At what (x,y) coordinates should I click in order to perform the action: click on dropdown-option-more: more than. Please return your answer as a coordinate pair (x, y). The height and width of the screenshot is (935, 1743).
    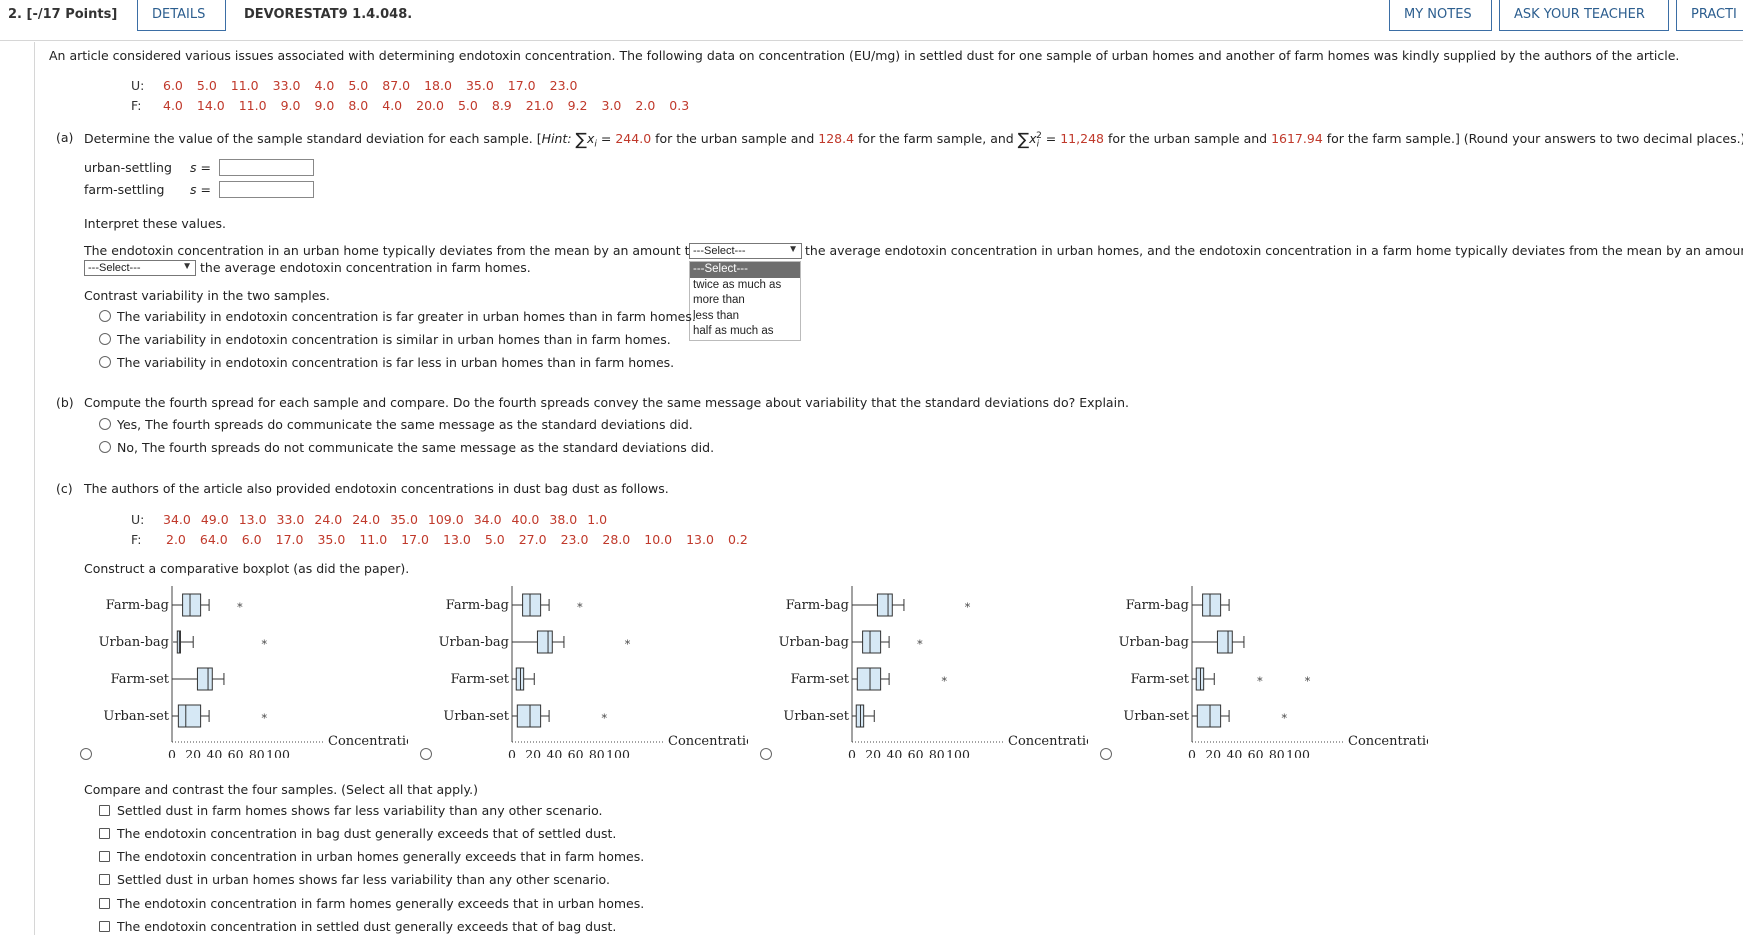
    Looking at the image, I should click on (745, 301).